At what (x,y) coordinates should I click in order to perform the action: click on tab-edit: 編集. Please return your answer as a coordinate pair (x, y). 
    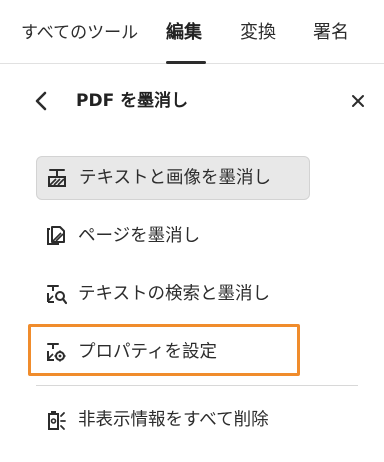
    Looking at the image, I should click on (184, 33).